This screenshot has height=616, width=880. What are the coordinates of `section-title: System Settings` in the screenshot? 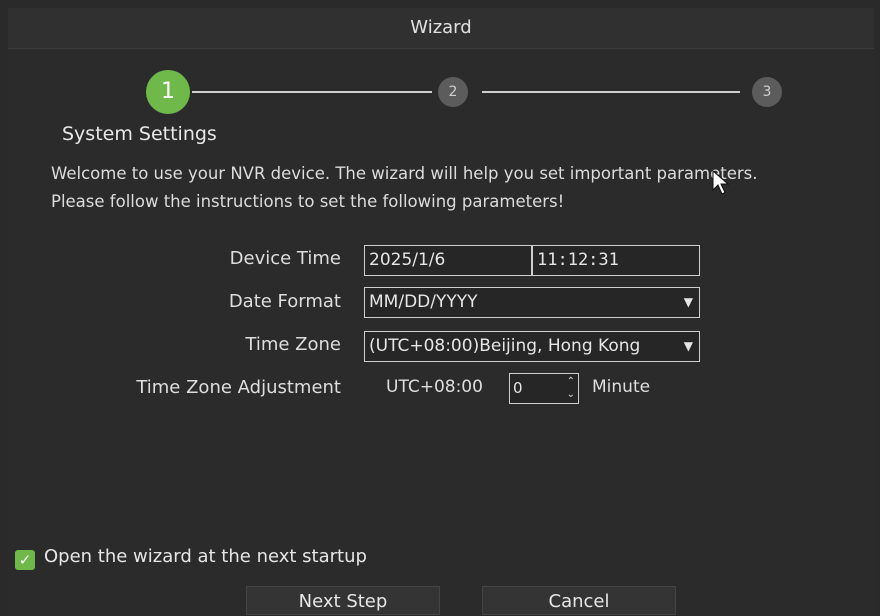 It's located at (139, 134).